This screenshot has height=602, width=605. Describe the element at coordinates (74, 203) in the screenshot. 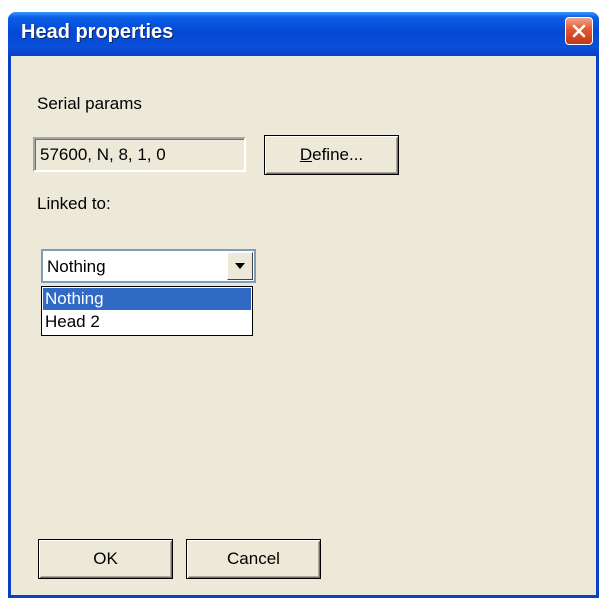

I see `linked-to-label: Linked to:` at that location.